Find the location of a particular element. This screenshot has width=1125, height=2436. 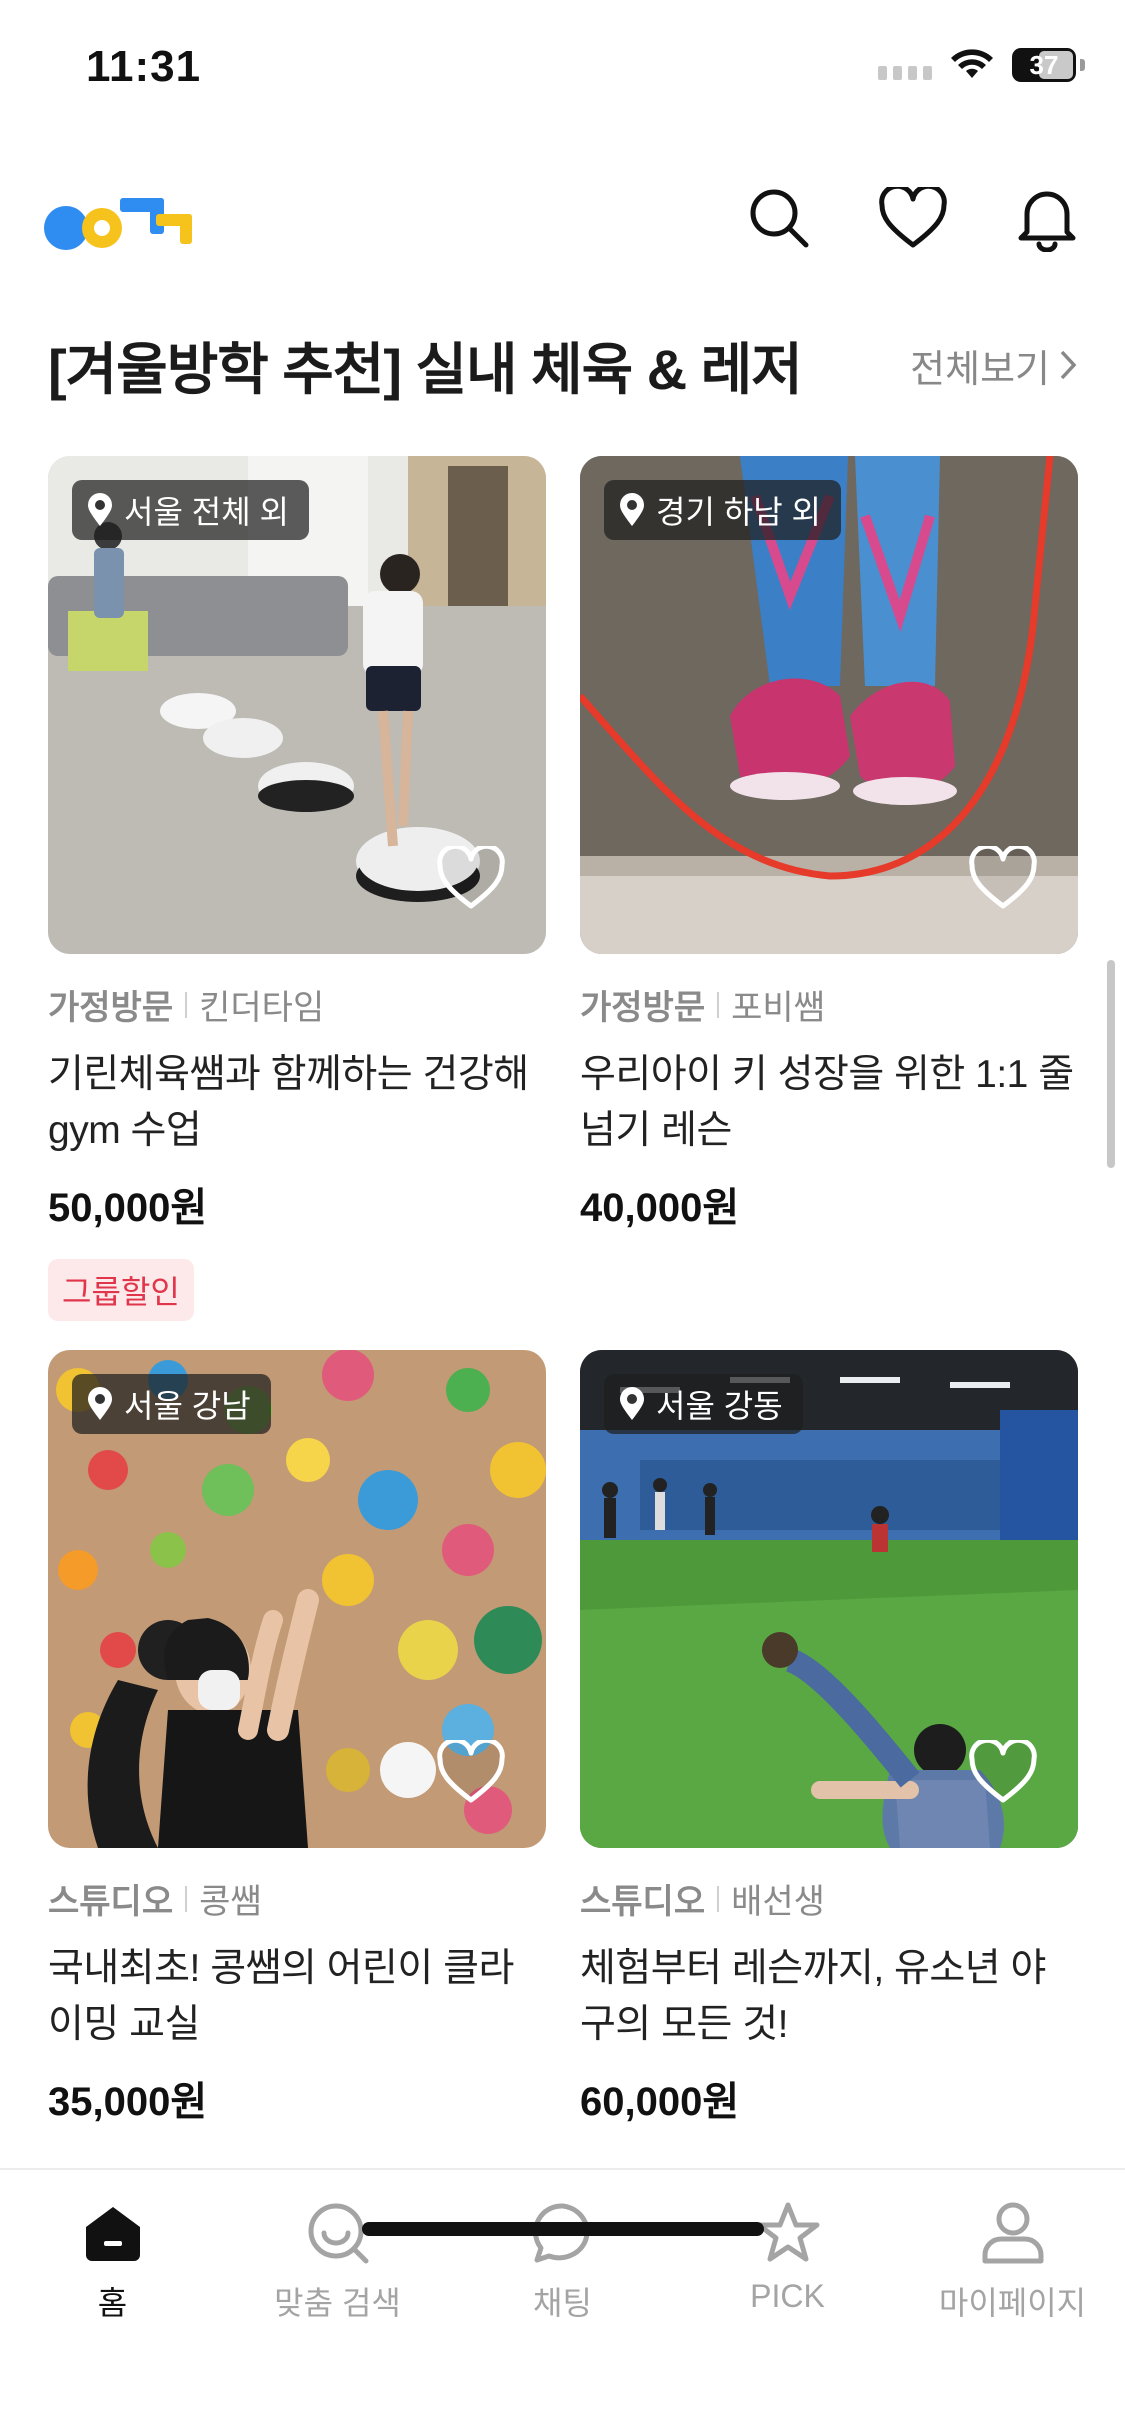

location-badge: 서울 강남 is located at coordinates (171, 1404).